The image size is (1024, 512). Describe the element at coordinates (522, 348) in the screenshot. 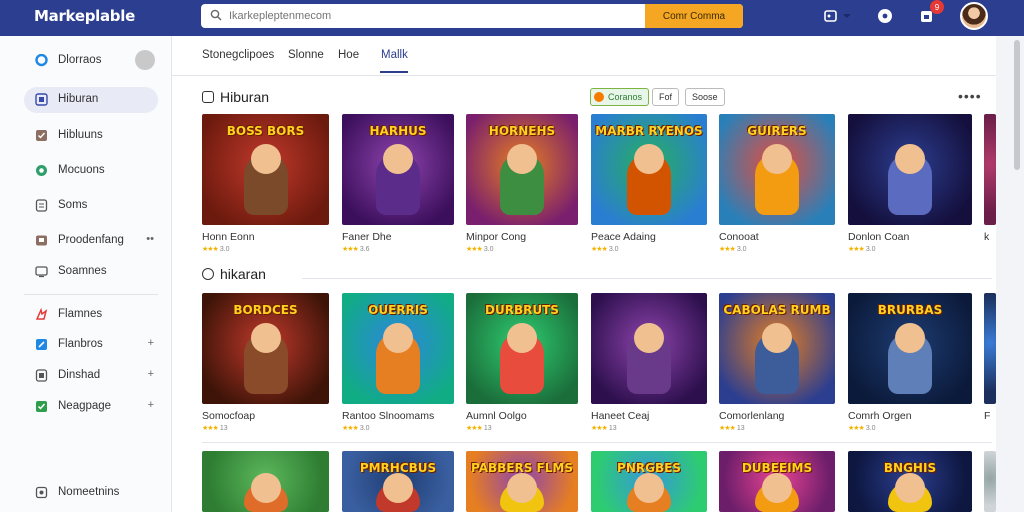

I see `game-thumbnail: DURBRUTS` at that location.